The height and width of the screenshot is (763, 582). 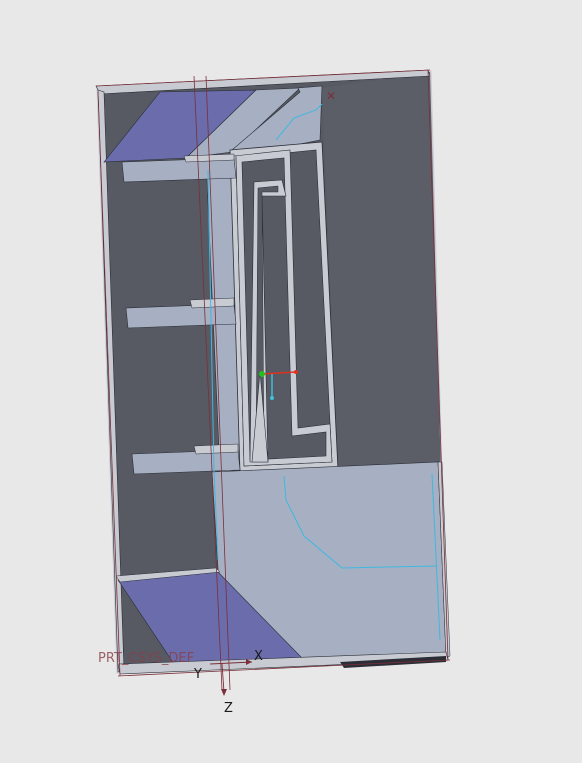 What do you see at coordinates (186, 462) in the screenshot?
I see `shelf-lower` at bounding box center [186, 462].